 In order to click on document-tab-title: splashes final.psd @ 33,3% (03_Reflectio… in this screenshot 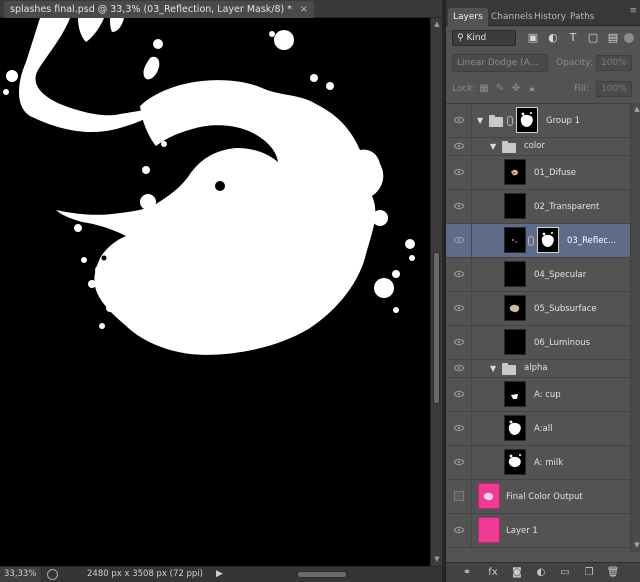, I will do `click(151, 9)`.